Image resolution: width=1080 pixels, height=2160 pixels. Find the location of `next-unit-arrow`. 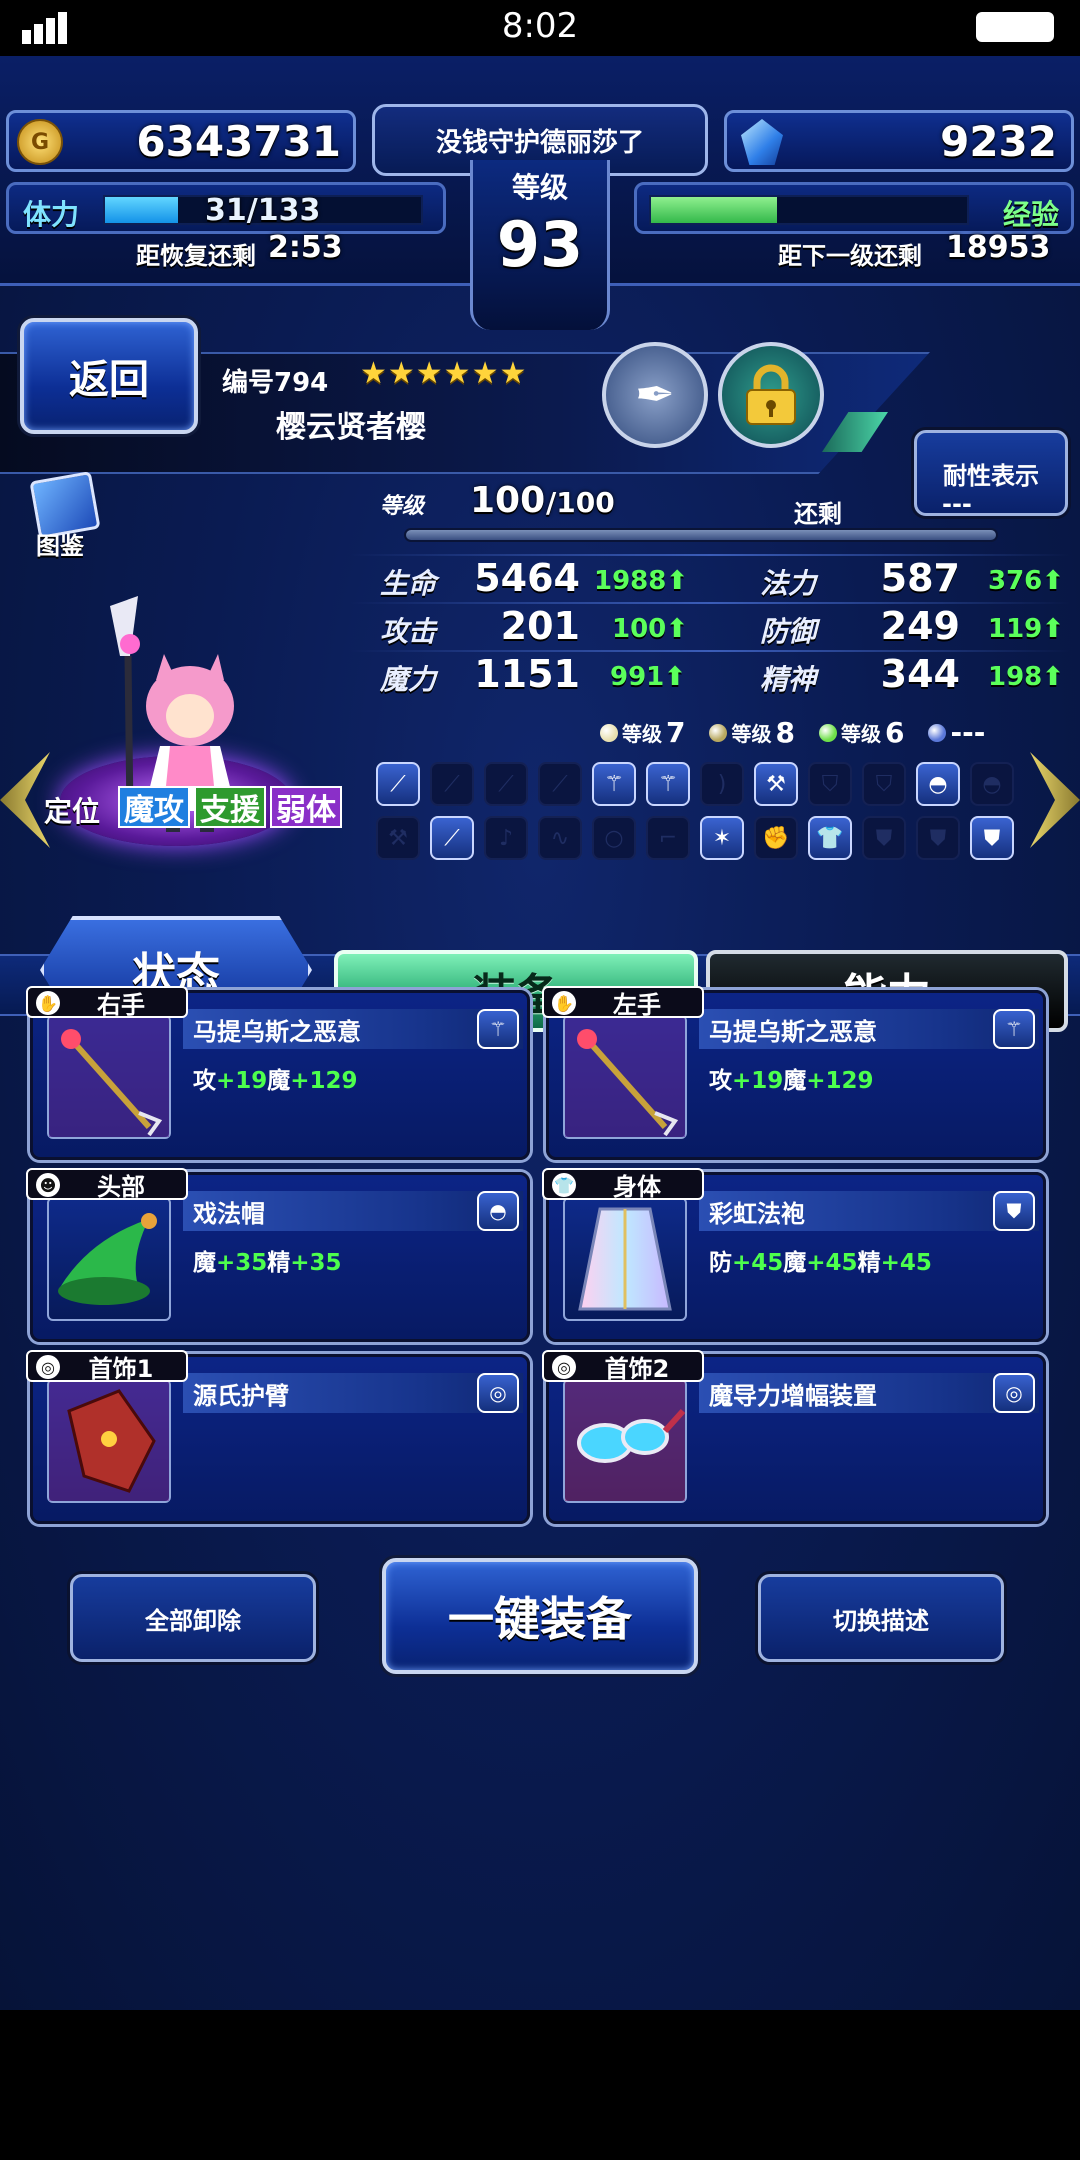

next-unit-arrow is located at coordinates (1055, 800).